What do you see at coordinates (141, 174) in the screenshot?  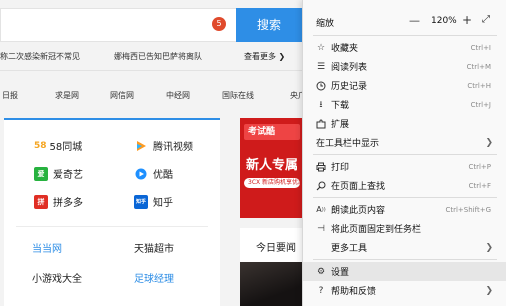 I see `youku-icon` at bounding box center [141, 174].